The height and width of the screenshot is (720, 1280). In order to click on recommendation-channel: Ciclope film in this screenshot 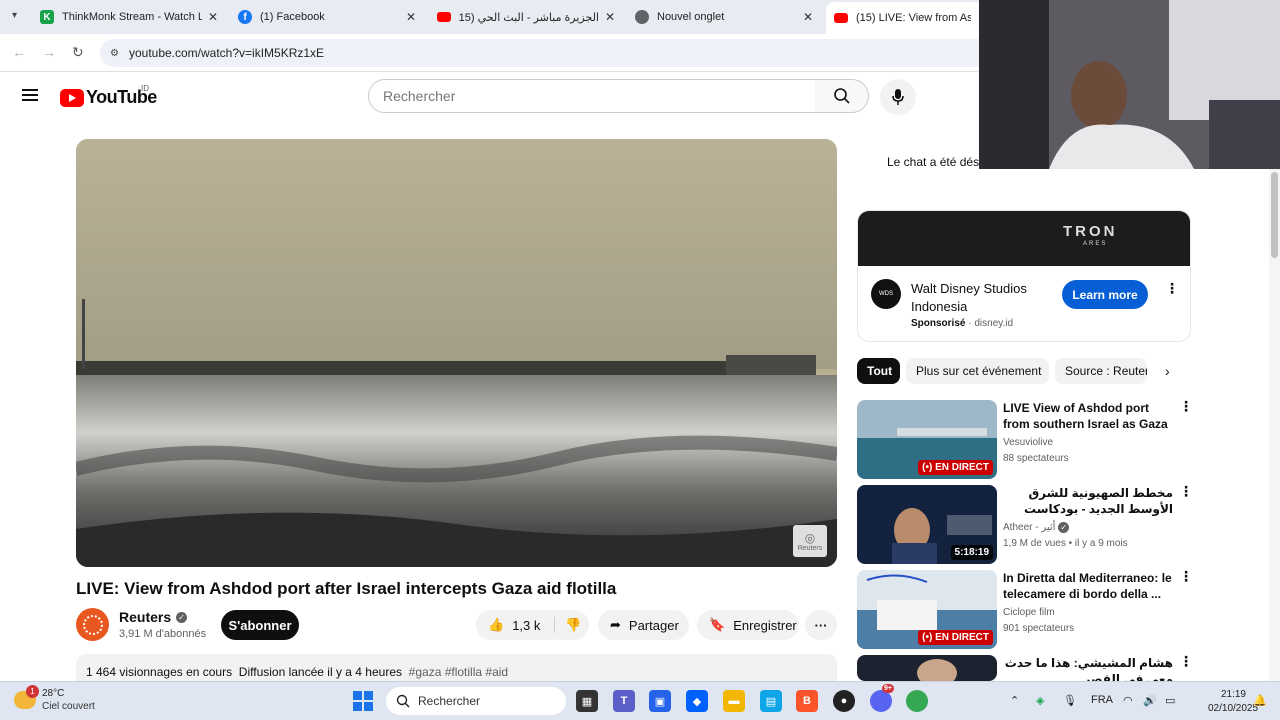, I will do `click(1029, 612)`.